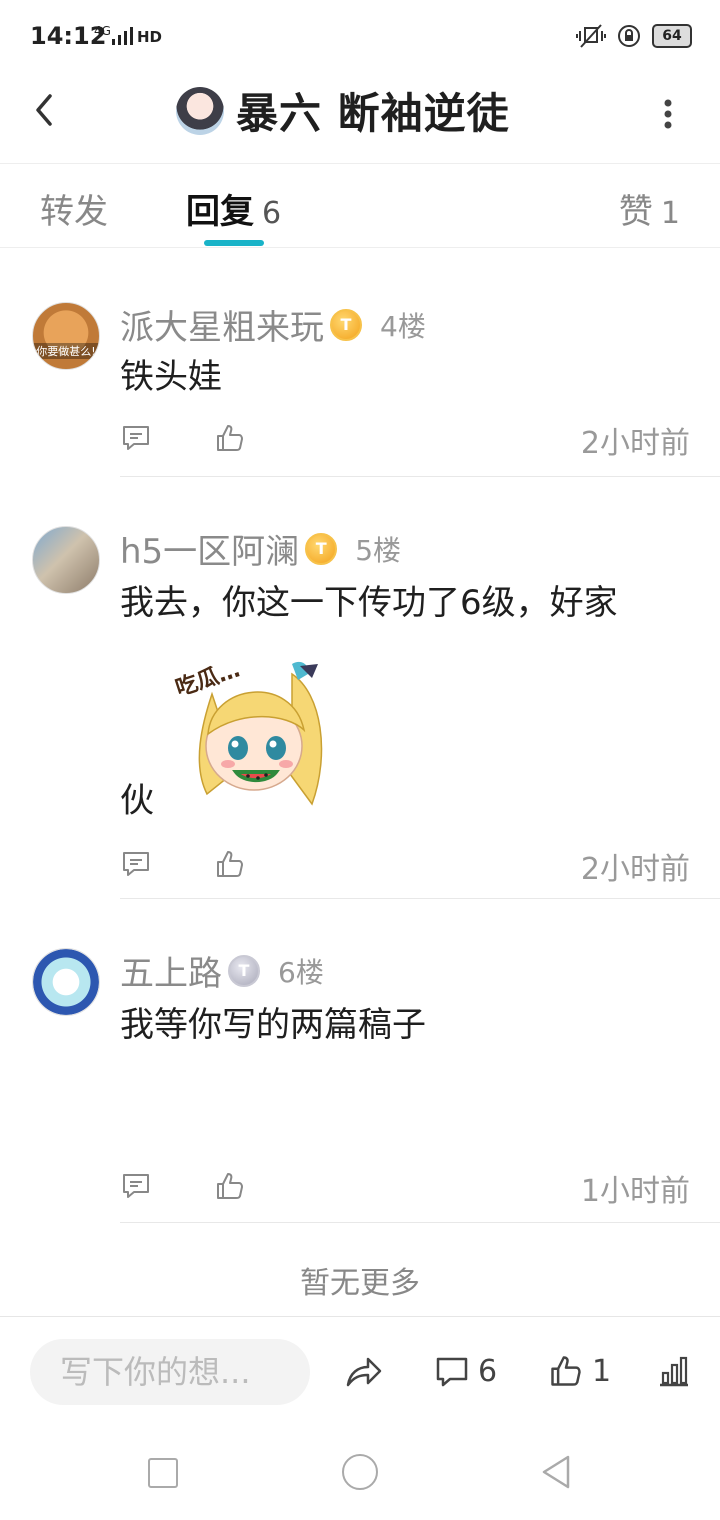  I want to click on title-area: 暴六 断袖逆徒, so click(343, 110).